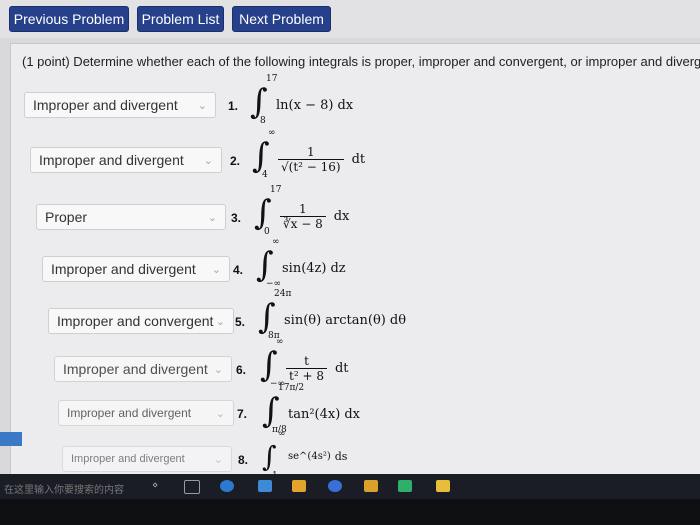 This screenshot has width=700, height=525. I want to click on integral-3: ∫ 17 0 1 ∛x − 8 dx, so click(302, 211).